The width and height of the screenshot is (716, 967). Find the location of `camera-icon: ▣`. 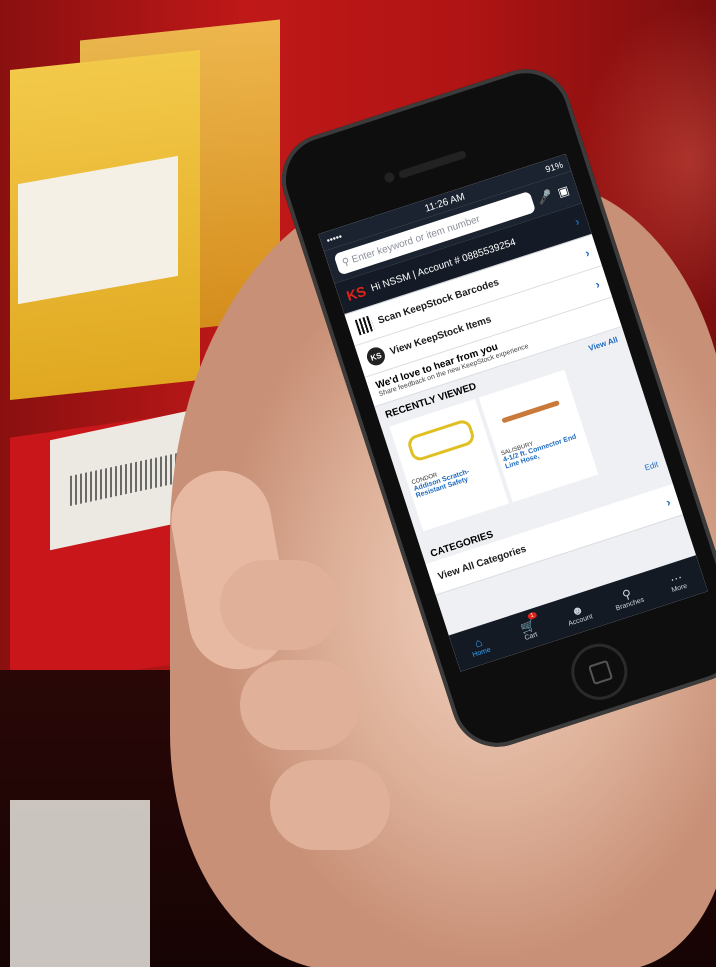

camera-icon: ▣ is located at coordinates (563, 191).